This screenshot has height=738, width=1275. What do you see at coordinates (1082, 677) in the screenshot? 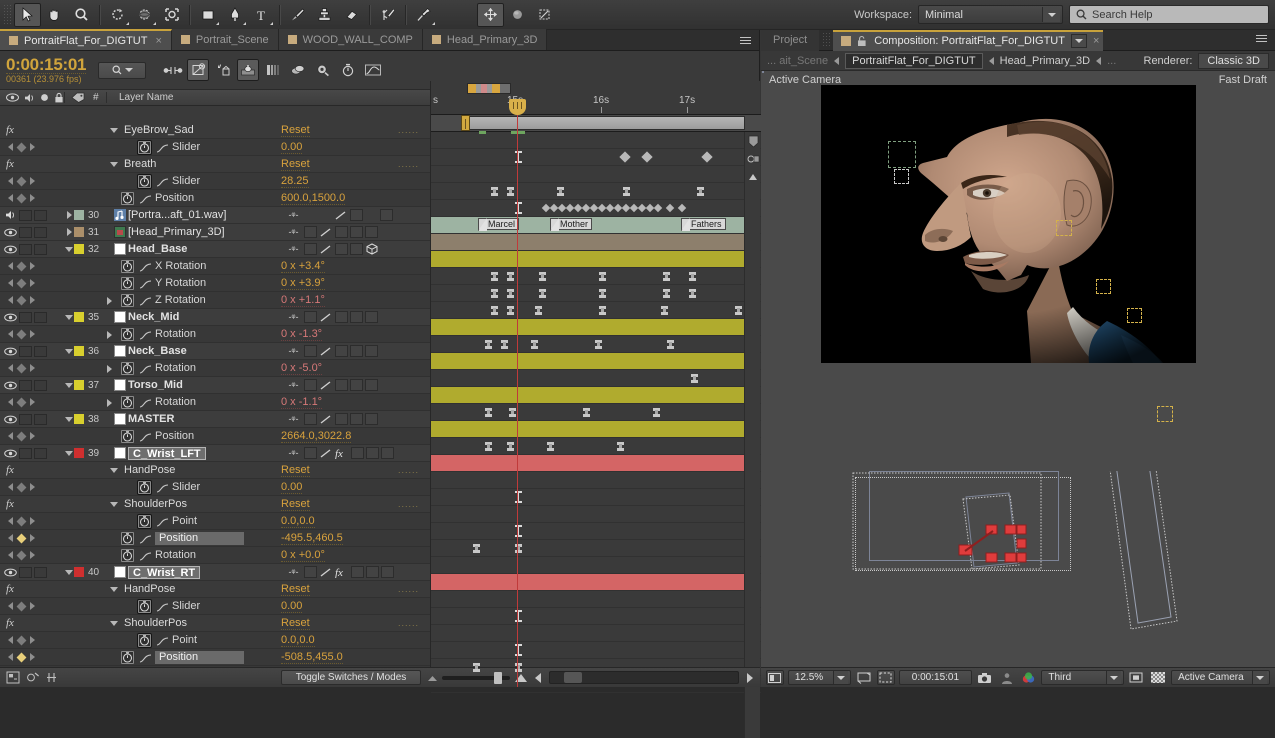
I see `resolution-select: Third` at bounding box center [1082, 677].